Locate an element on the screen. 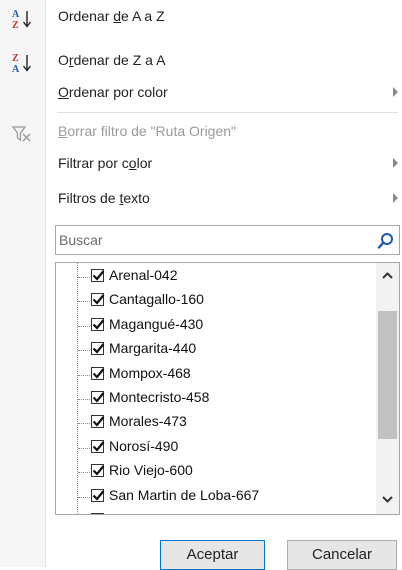 The image size is (402, 570). filter-by-color-item: Filtrar por color is located at coordinates (201, 164).